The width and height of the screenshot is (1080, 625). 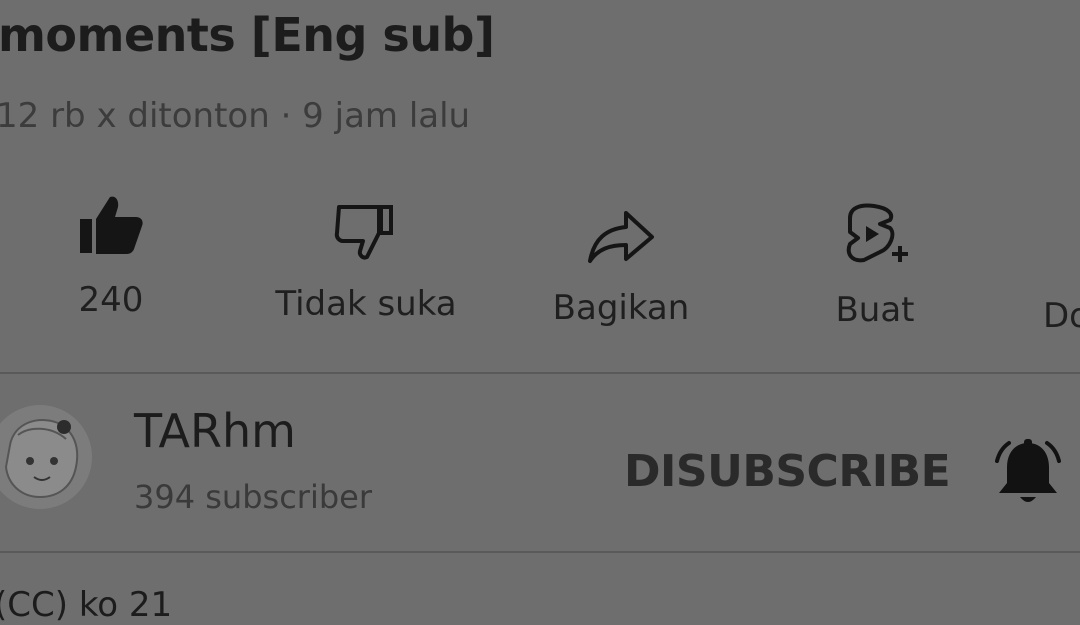 I want to click on share-arrow-icon, so click(x=621, y=235).